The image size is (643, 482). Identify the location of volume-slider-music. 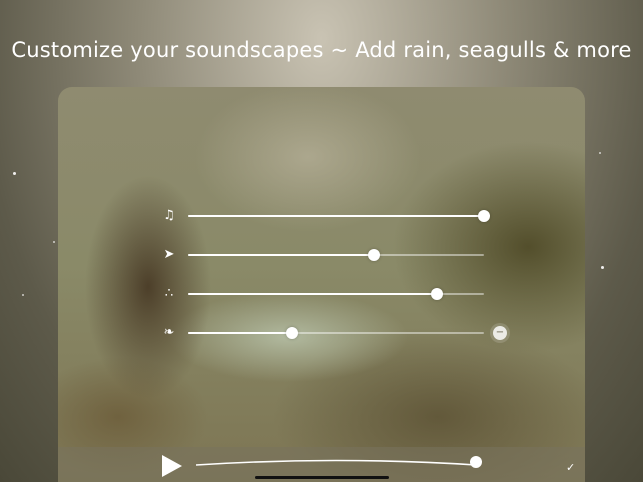
(339, 216).